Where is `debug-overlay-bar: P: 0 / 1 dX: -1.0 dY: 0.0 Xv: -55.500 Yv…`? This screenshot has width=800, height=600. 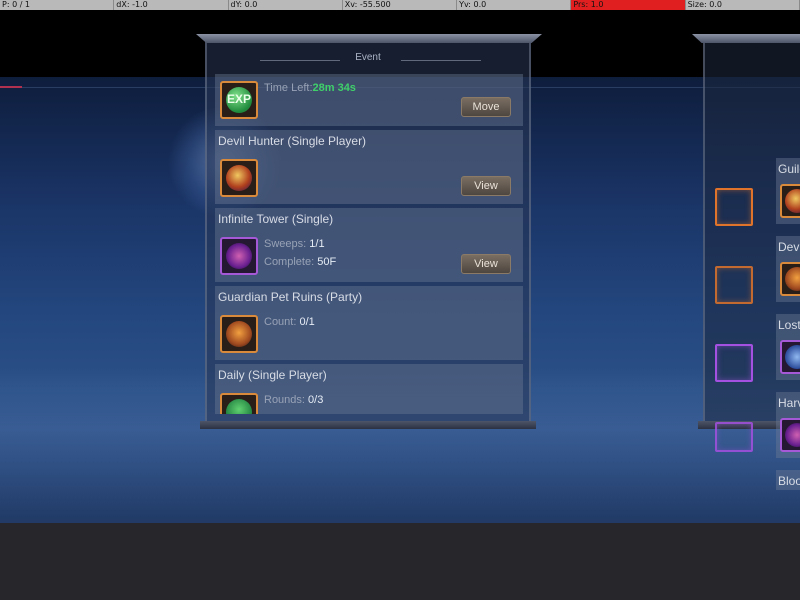
debug-overlay-bar: P: 0 / 1 dX: -1.0 dY: 0.0 Xv: -55.500 Yv… is located at coordinates (400, 5).